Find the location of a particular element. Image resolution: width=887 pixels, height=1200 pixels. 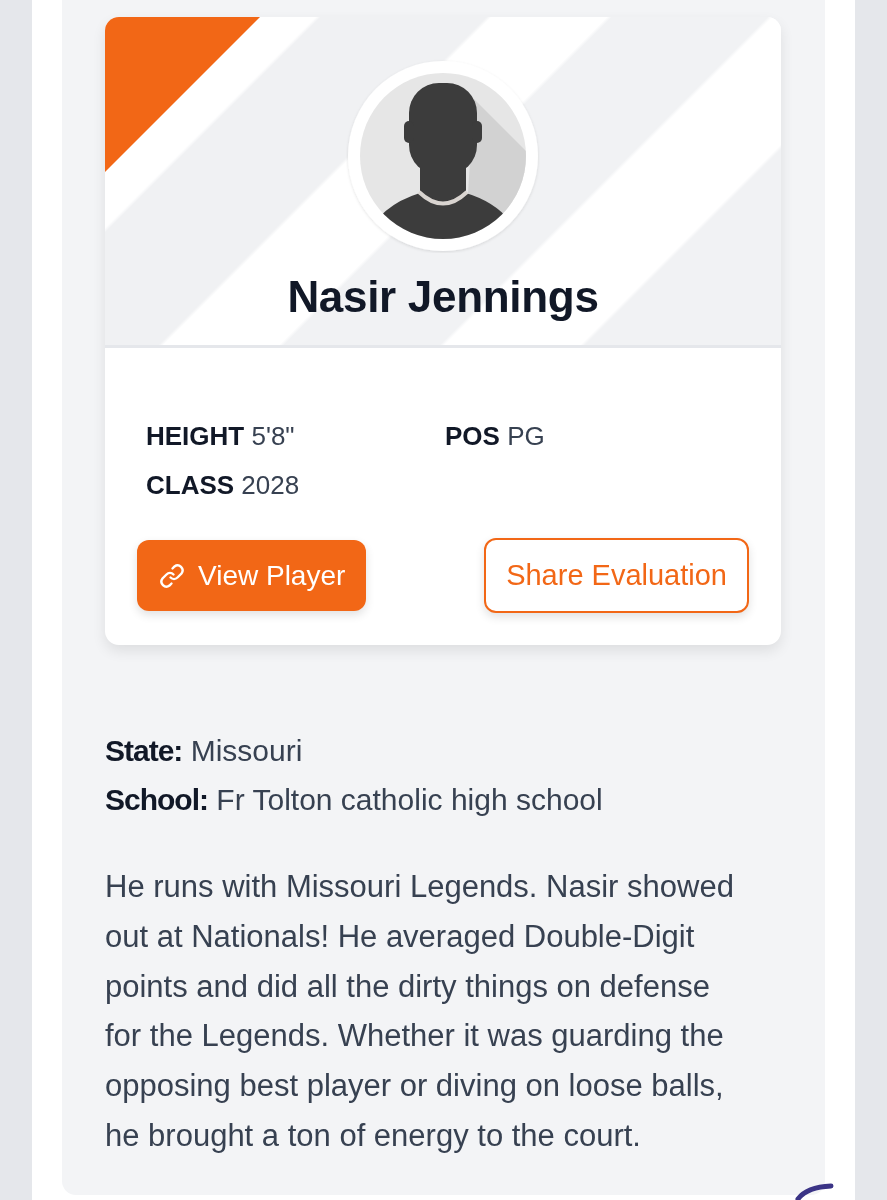

stat-value: 5'8" is located at coordinates (273, 436).